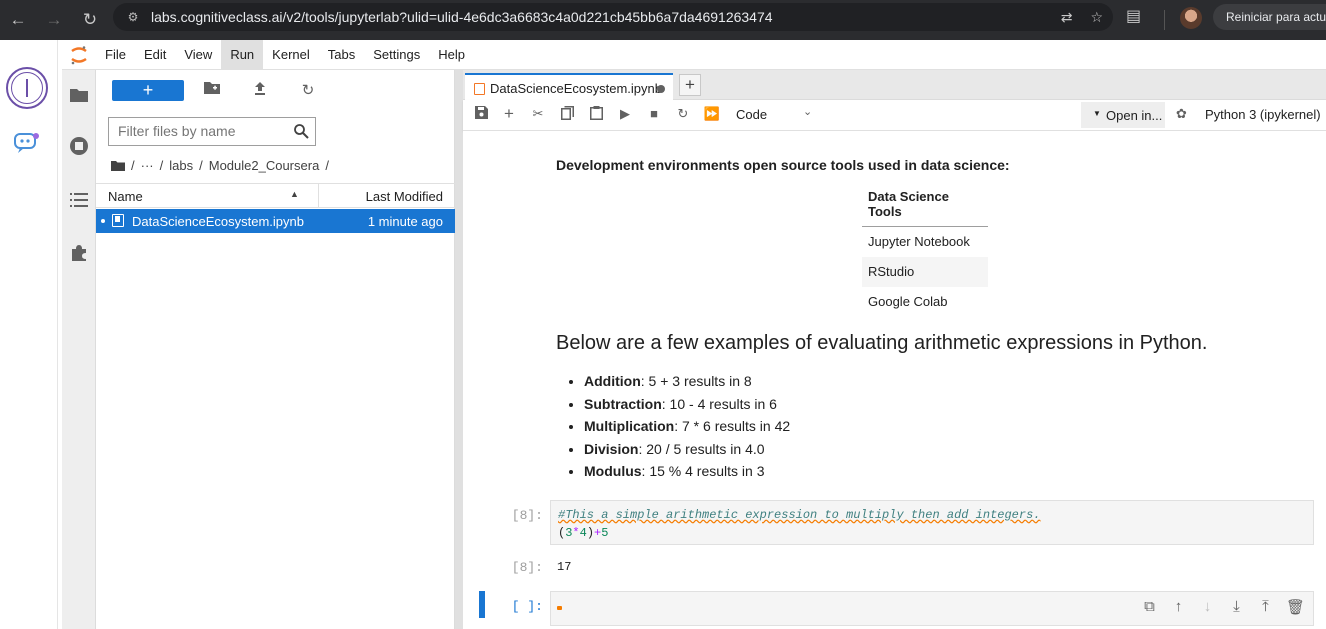  What do you see at coordinates (125, 196) in the screenshot?
I see `column-name-header: Name` at bounding box center [125, 196].